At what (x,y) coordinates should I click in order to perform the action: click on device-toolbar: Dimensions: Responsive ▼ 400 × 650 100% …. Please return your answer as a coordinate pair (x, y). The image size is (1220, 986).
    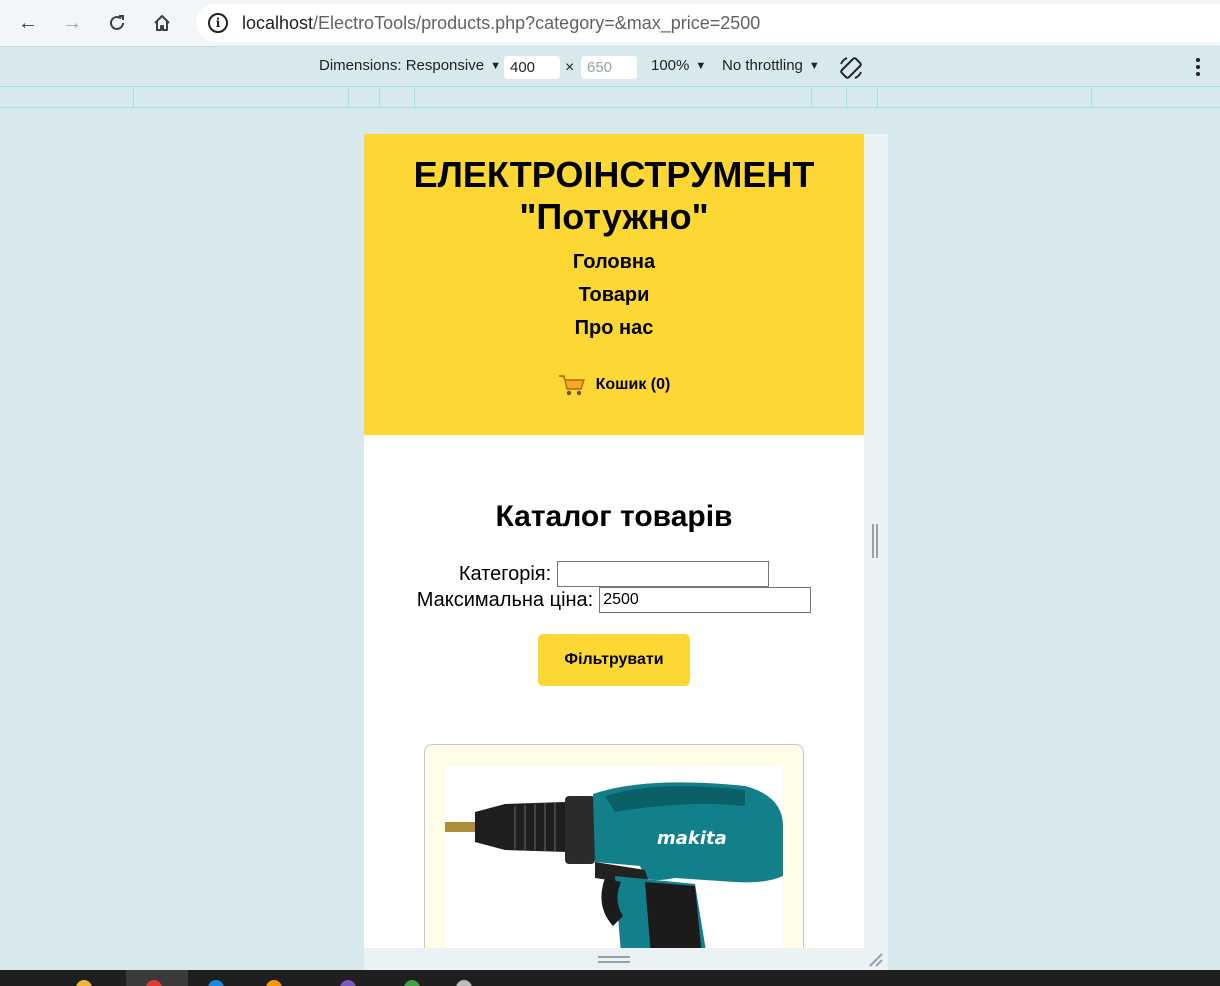
    Looking at the image, I should click on (610, 66).